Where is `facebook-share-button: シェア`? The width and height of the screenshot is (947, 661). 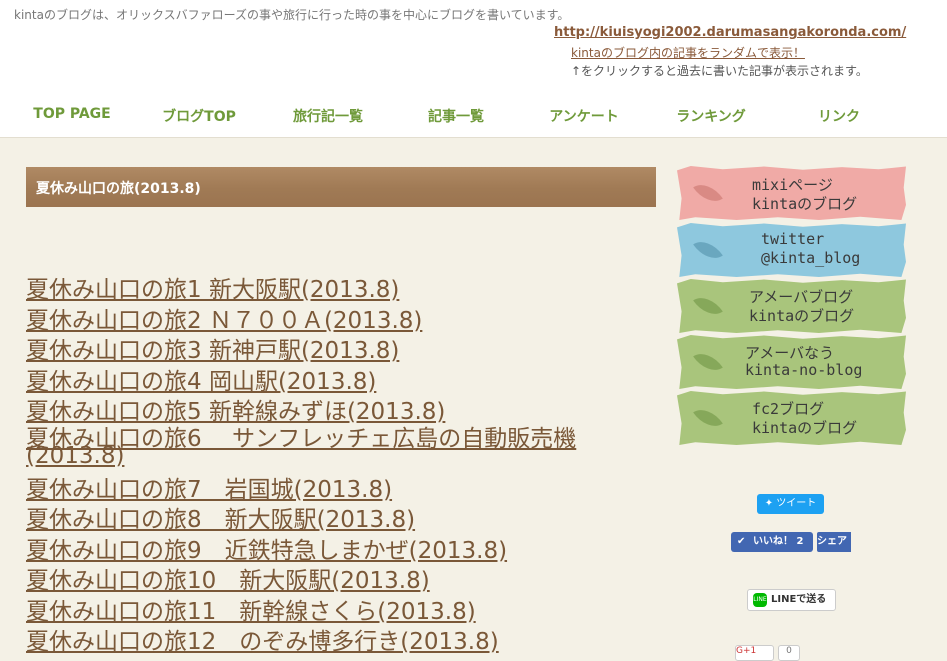 facebook-share-button: シェア is located at coordinates (834, 542).